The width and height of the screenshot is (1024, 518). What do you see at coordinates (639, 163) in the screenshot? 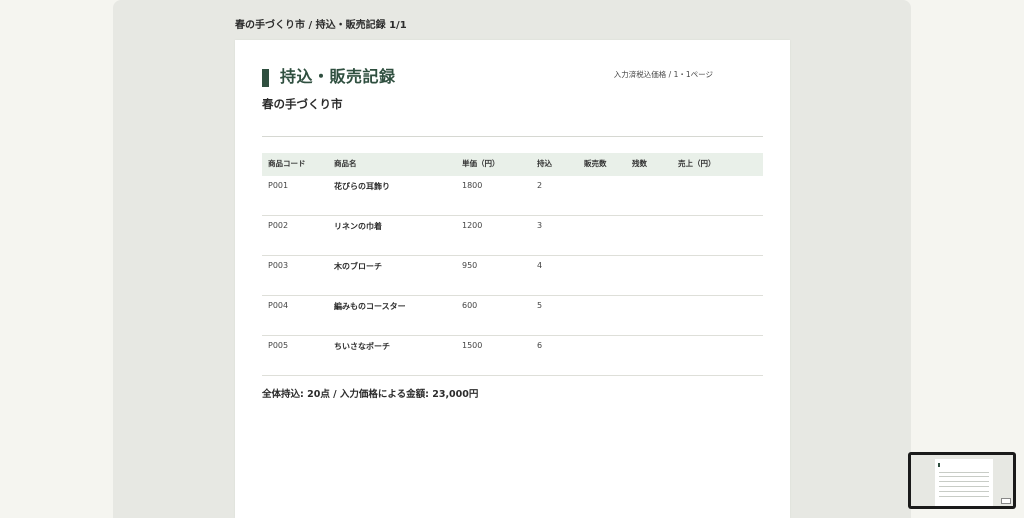
I see `header-remain: 残数` at bounding box center [639, 163].